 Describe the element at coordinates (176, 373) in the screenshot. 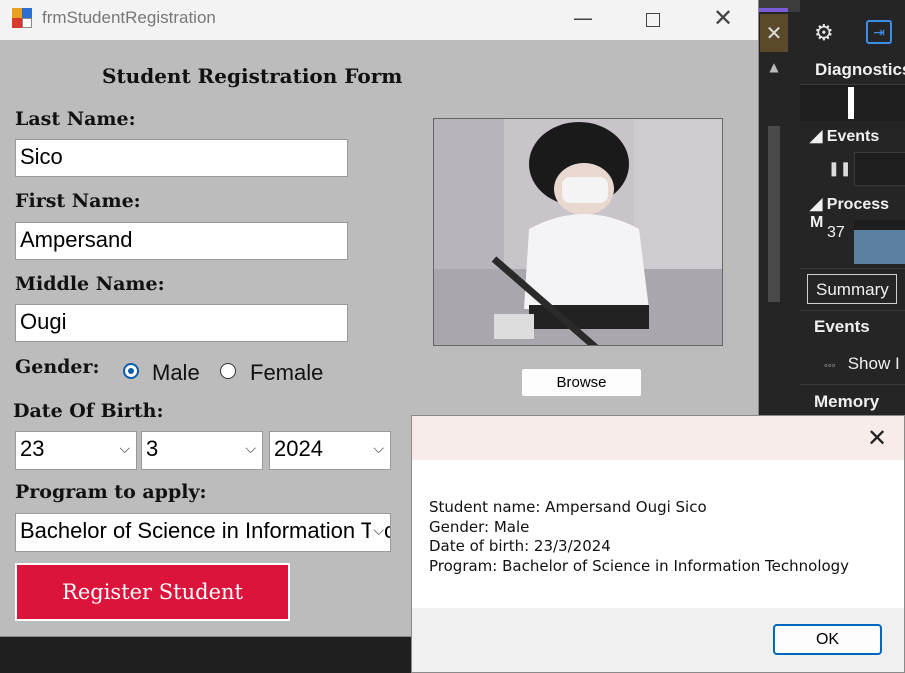

I see `gender-male-label: Male` at that location.